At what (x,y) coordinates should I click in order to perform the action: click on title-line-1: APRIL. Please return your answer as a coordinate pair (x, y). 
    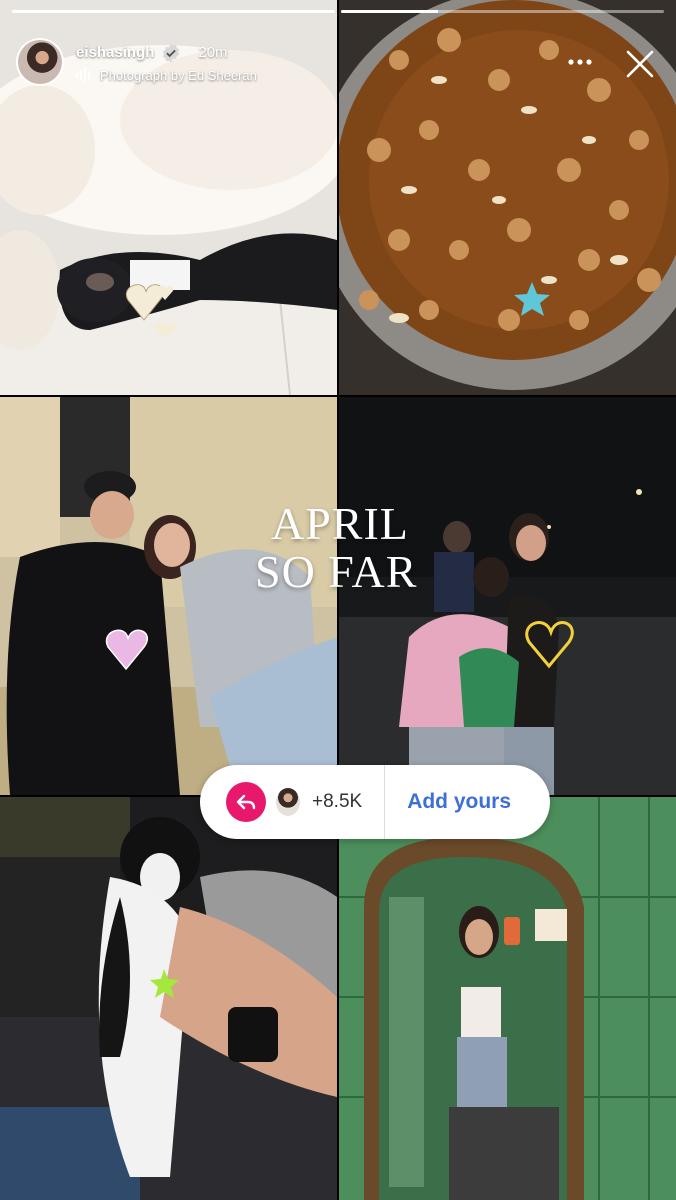
    Looking at the image, I should click on (340, 523).